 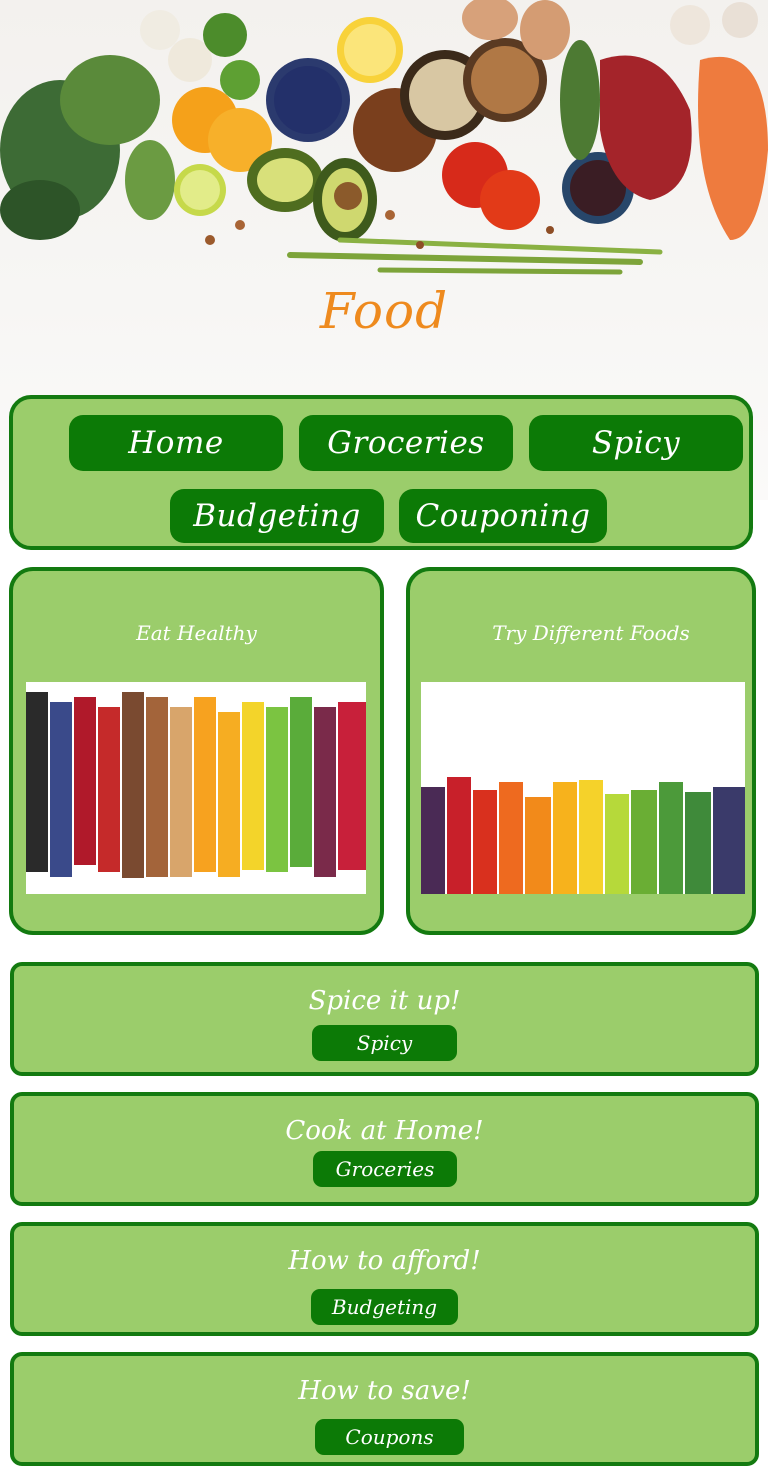 I want to click on budgeting-button: Budgeting, so click(x=384, y=1307).